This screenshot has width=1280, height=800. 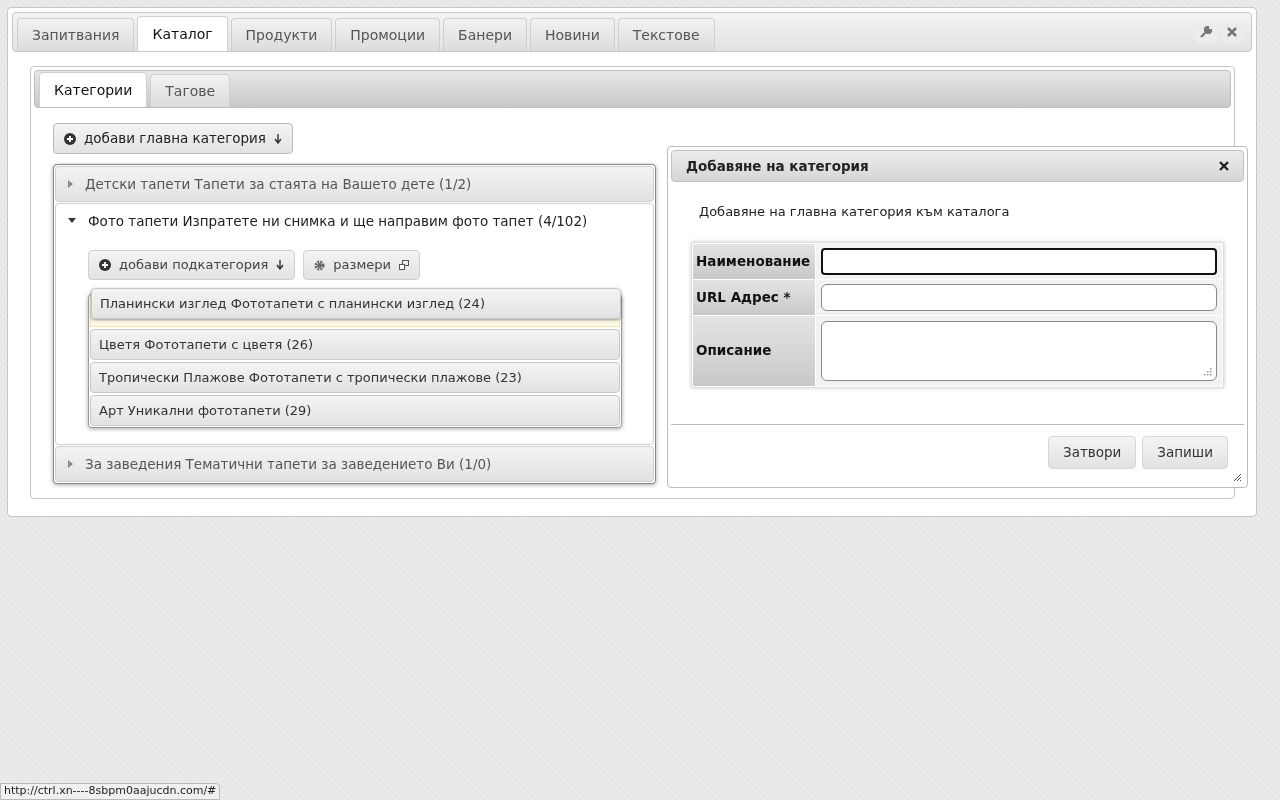 What do you see at coordinates (355, 410) in the screenshot?
I see `subcategory-item: Арт Уникални фототапети (29)` at bounding box center [355, 410].